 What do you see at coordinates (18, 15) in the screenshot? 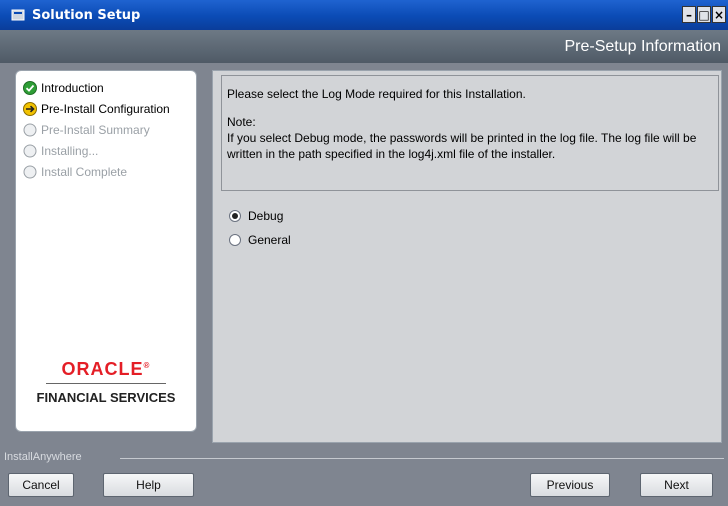
I see `app-icon` at bounding box center [18, 15].